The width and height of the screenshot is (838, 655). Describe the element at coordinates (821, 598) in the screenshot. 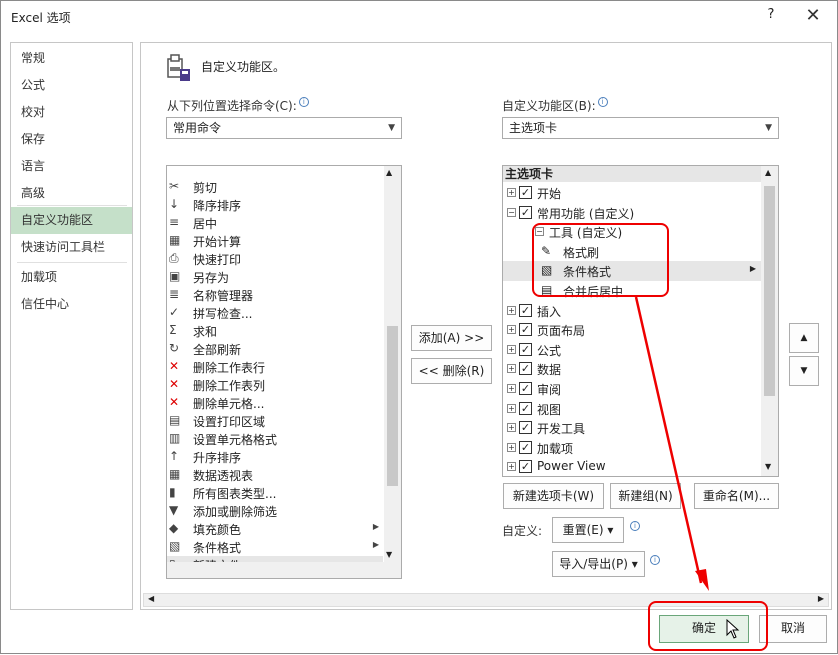

I see `scroll-right-icon: ▶` at that location.